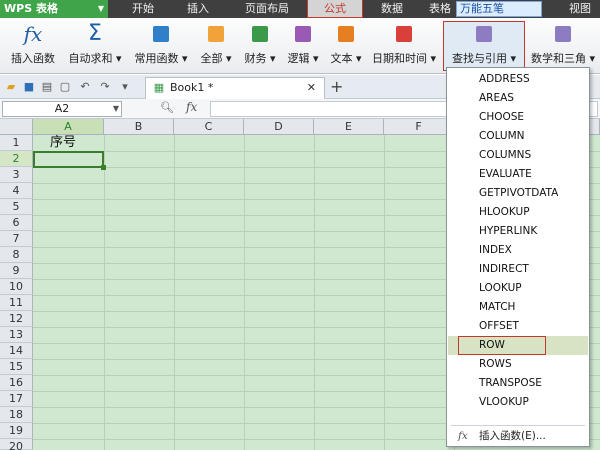 This screenshot has height=450, width=600. What do you see at coordinates (260, 46) in the screenshot?
I see `finance-button: 财务 ▾` at bounding box center [260, 46].